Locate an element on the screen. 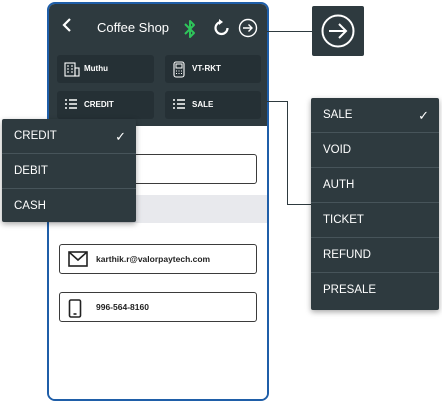 This screenshot has width=442, height=403. menu-item-label: REFUND is located at coordinates (347, 255).